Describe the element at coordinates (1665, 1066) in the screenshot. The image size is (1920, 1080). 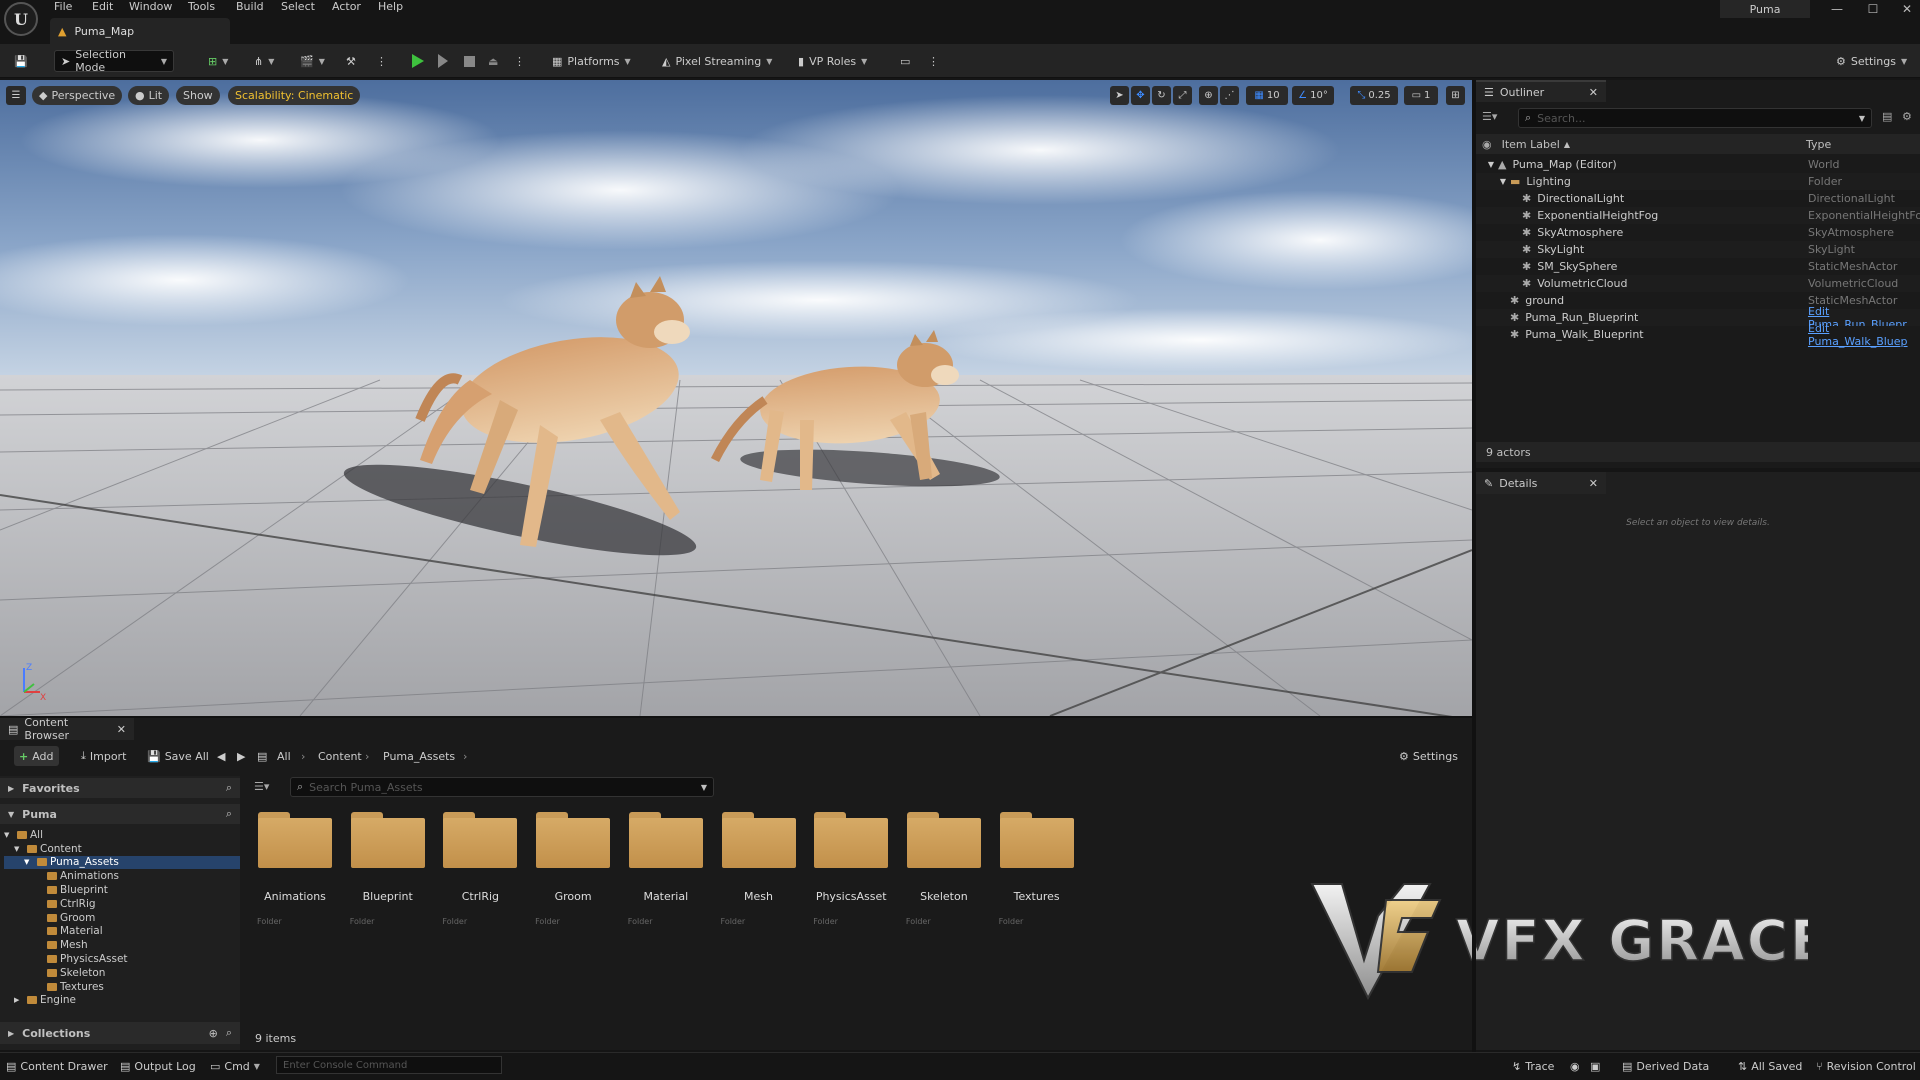
I see `derived-data-button: ▤ Derived Data` at that location.